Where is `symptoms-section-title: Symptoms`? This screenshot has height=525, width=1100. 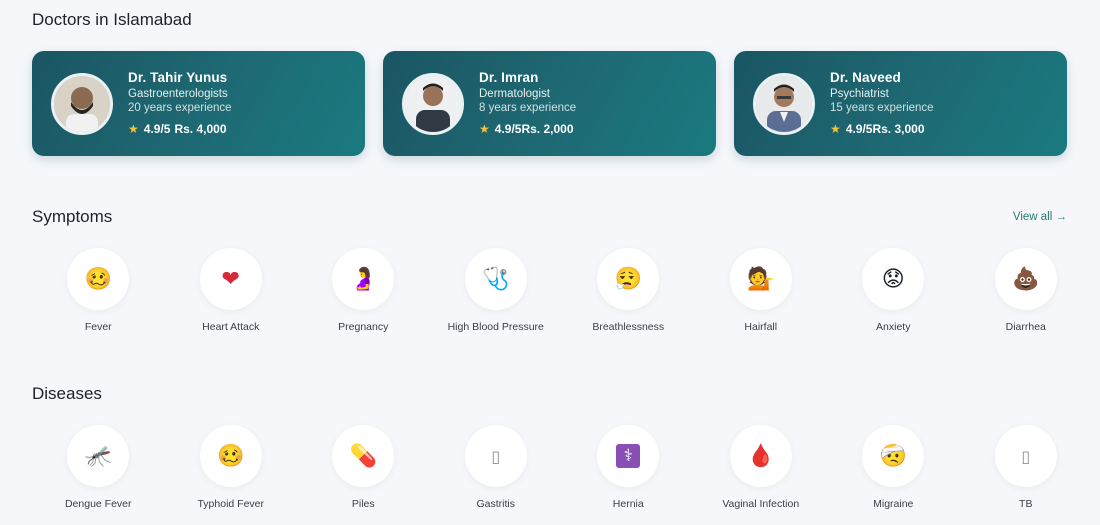 symptoms-section-title: Symptoms is located at coordinates (72, 216).